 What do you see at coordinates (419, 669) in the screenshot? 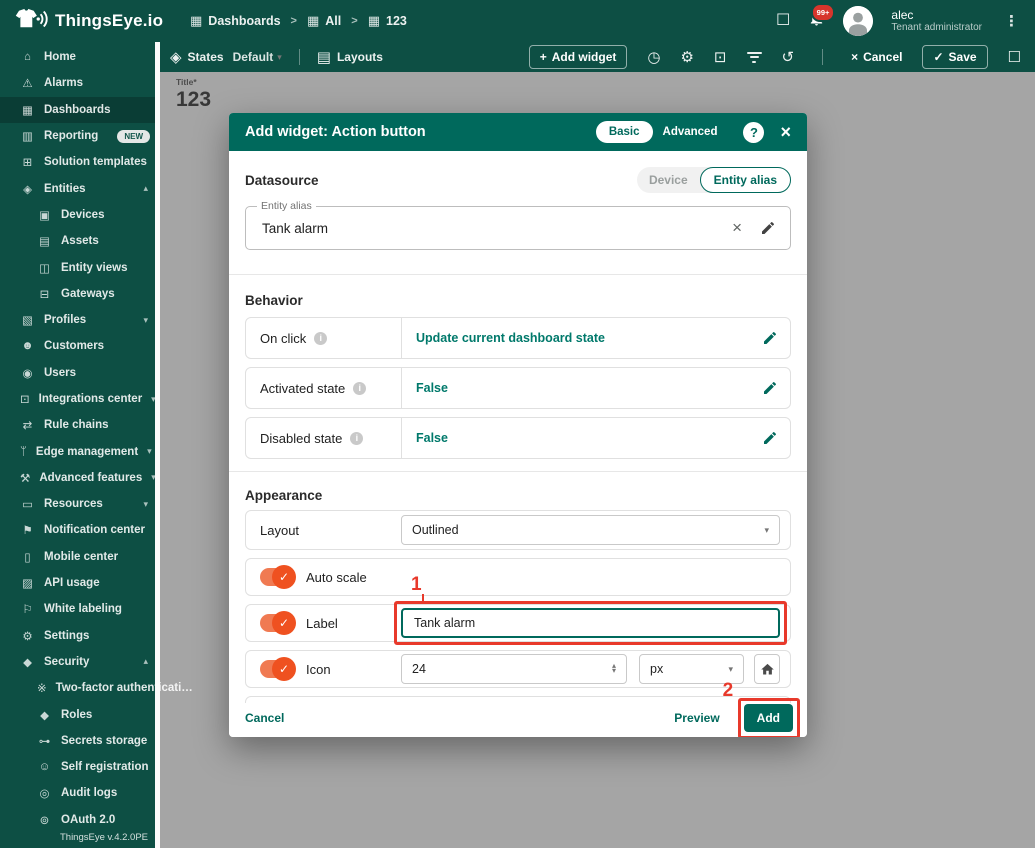
I see `icon-size-value: 24` at bounding box center [419, 669].